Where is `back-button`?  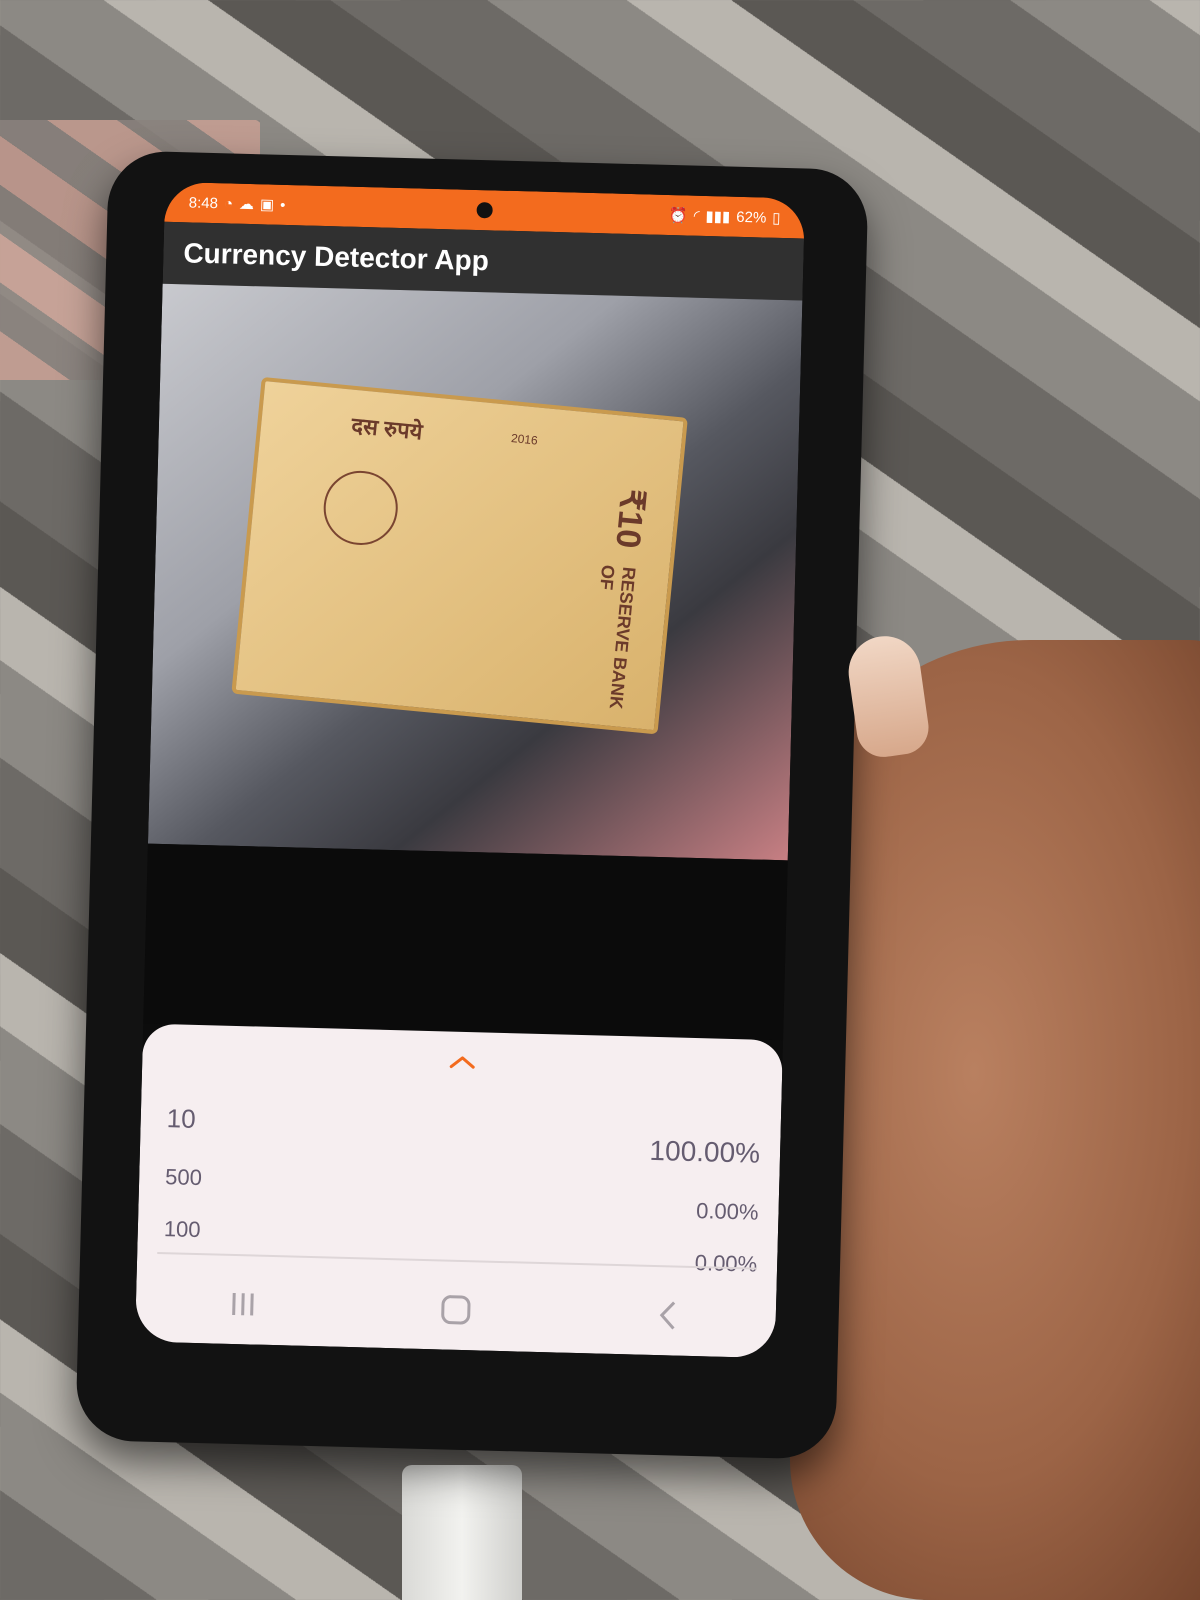 back-button is located at coordinates (669, 1315).